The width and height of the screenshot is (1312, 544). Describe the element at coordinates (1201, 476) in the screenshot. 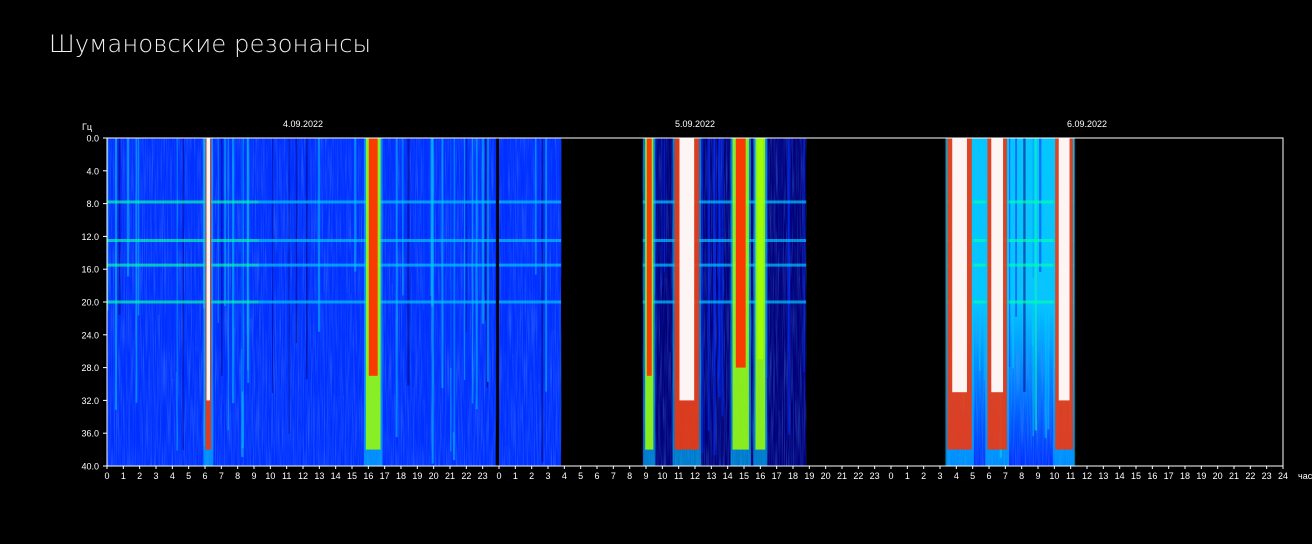

I see `x-tick-label: 19` at that location.